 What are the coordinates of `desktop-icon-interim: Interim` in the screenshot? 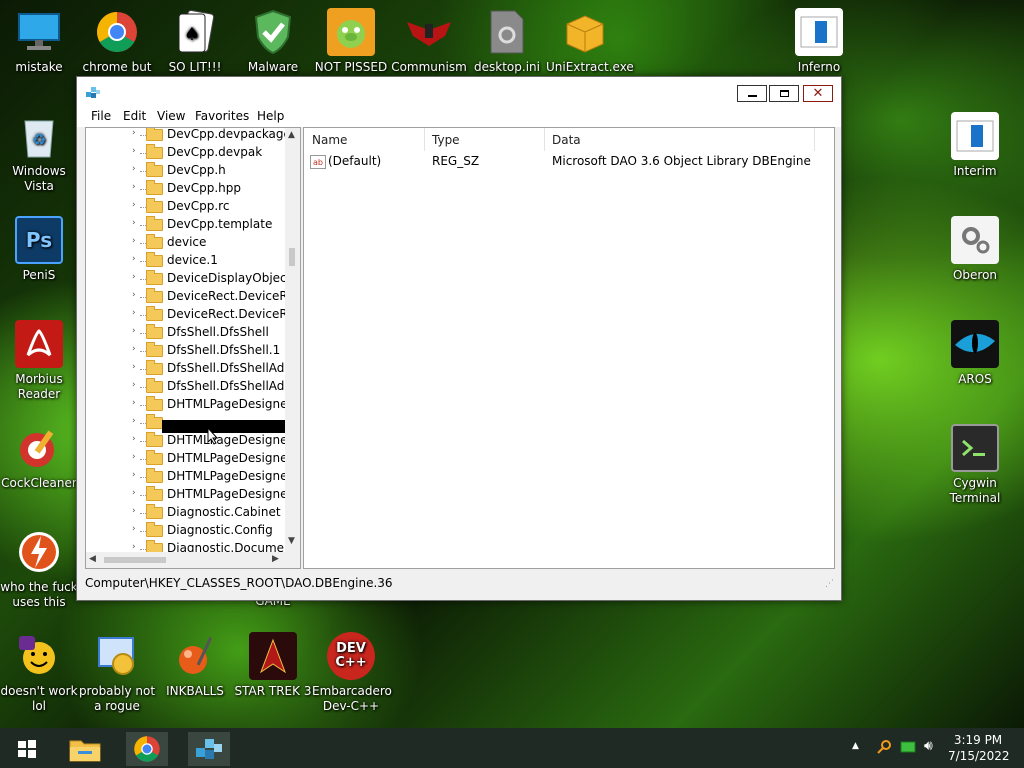 It's located at (975, 145).